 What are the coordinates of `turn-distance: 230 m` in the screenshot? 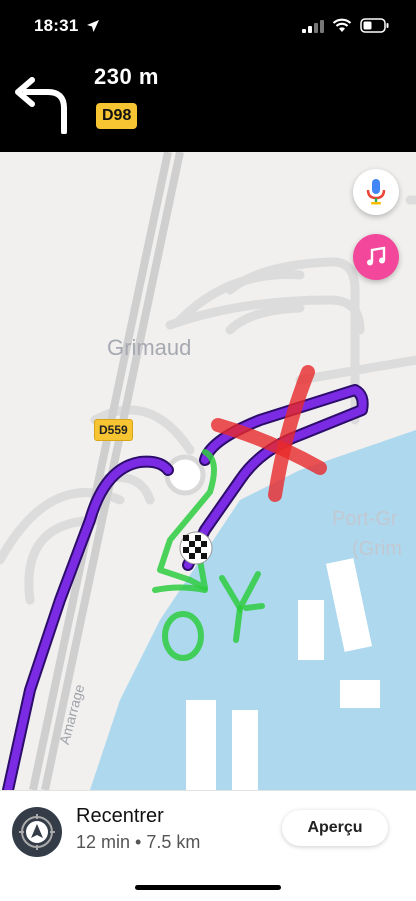 It's located at (126, 76).